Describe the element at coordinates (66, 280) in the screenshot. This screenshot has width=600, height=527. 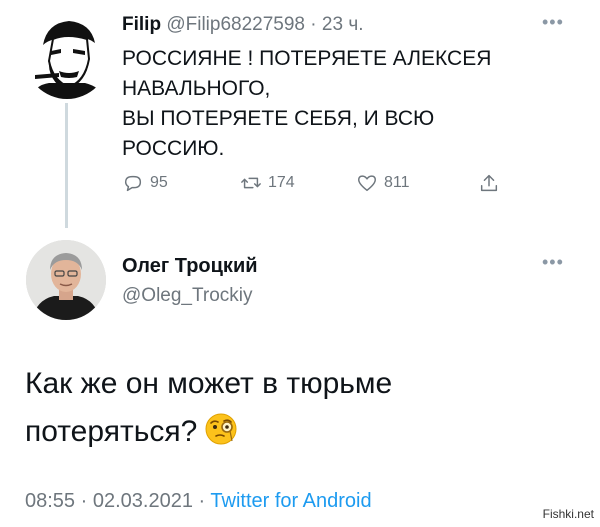
I see `avatar-oleg` at that location.